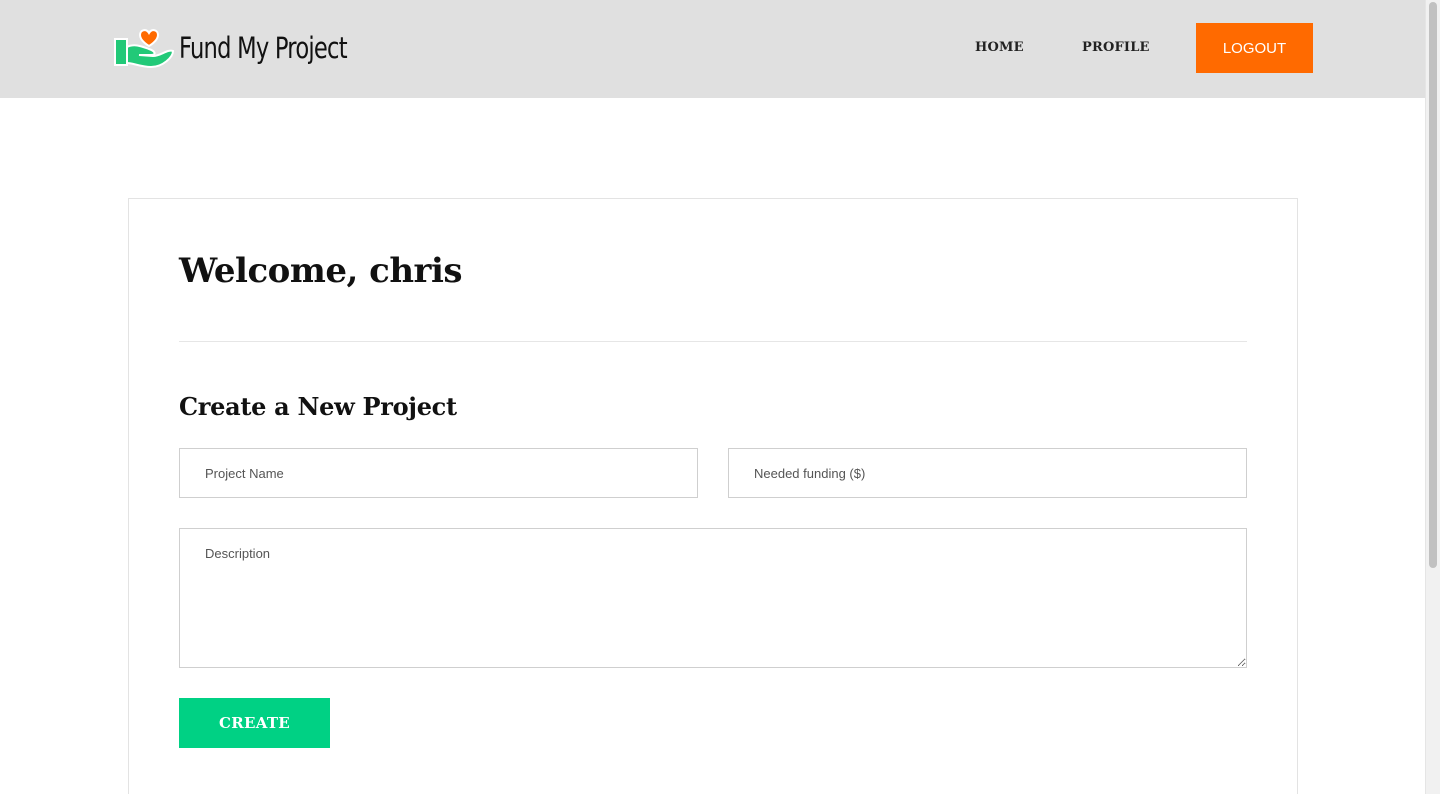  I want to click on logout-button: LOGOUT, so click(1254, 48).